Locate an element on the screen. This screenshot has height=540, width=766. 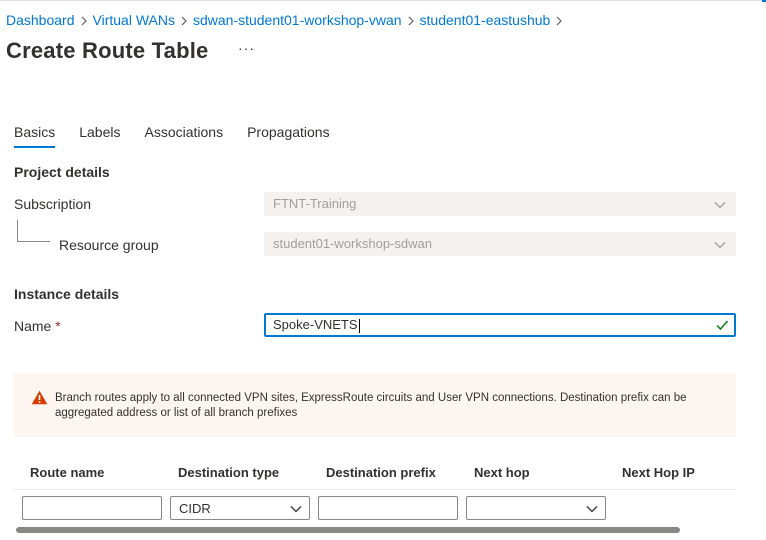
tab-propagations: Propagations is located at coordinates (288, 136).